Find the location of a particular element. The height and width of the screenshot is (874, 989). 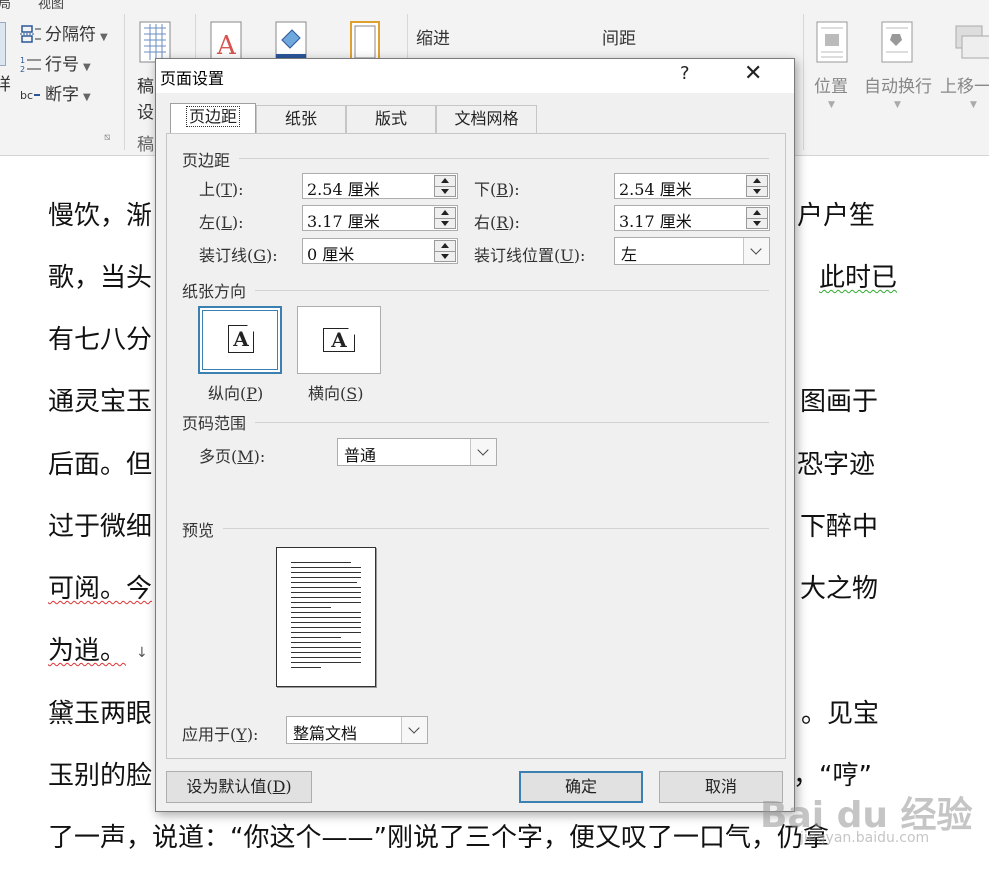

manuscript-label-1: 稿 is located at coordinates (145, 87).